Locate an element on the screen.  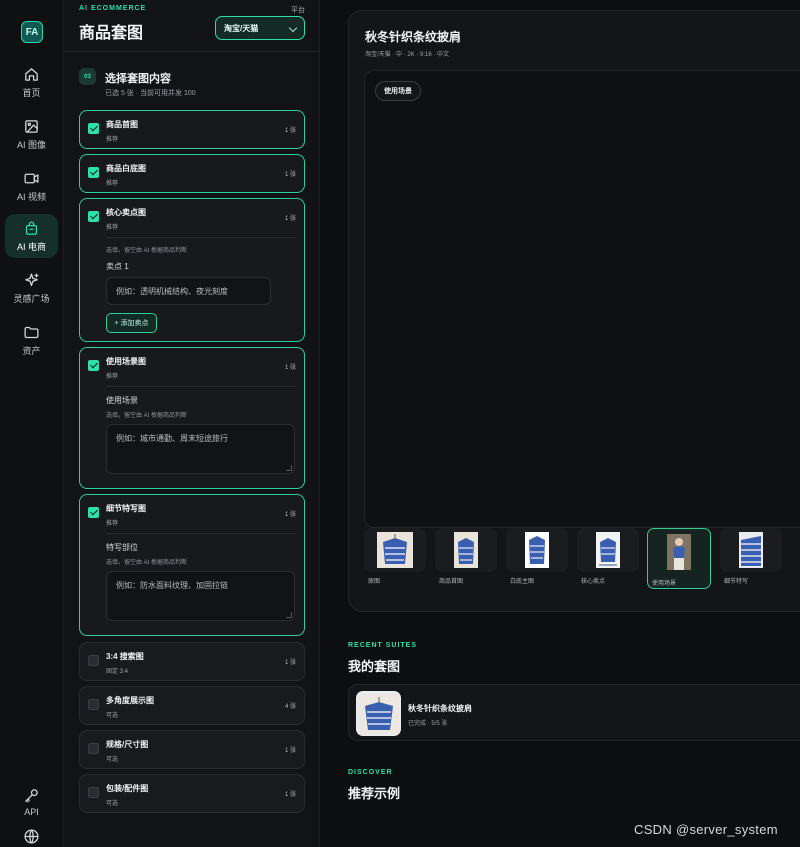
thumb-caption: 核心卖点 is located at coordinates (593, 582).